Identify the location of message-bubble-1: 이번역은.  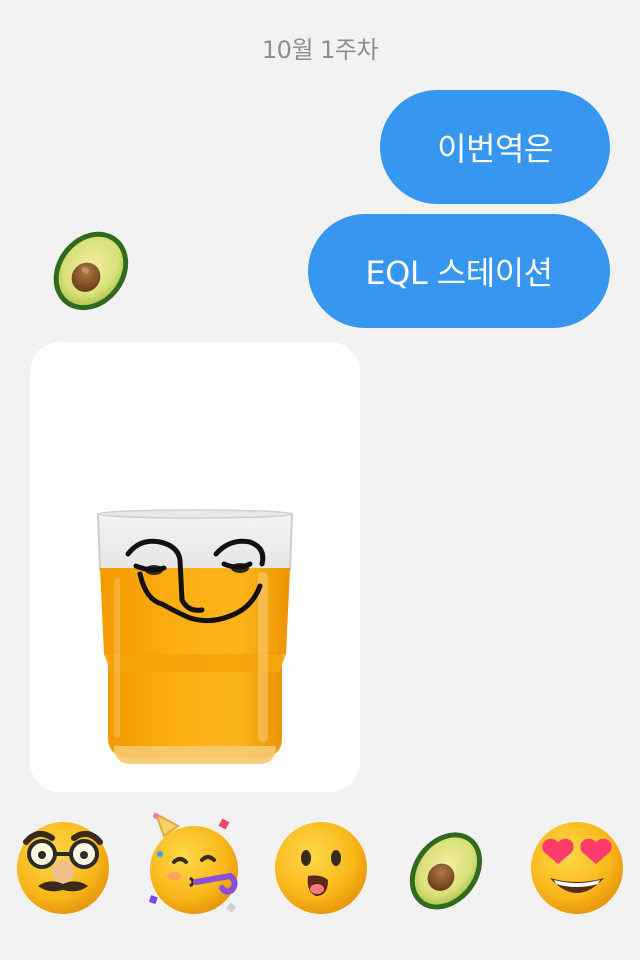
(495, 147).